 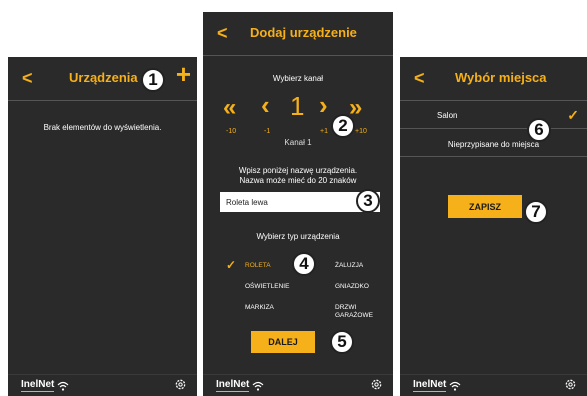 I want to click on page-title: Dodaj urządzenie, so click(x=303, y=32).